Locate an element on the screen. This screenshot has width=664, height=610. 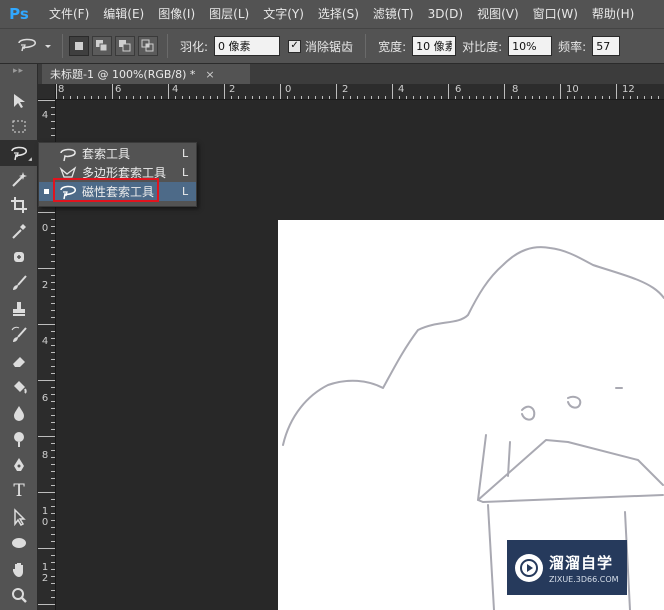
menu-select: 选择(S) is located at coordinates (338, 14).